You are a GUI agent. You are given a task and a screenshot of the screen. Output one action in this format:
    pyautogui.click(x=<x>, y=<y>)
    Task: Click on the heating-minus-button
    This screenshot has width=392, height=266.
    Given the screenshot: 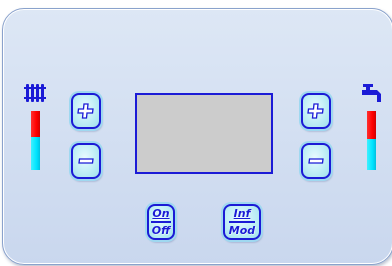 What is the action you would take?
    pyautogui.click(x=86, y=161)
    